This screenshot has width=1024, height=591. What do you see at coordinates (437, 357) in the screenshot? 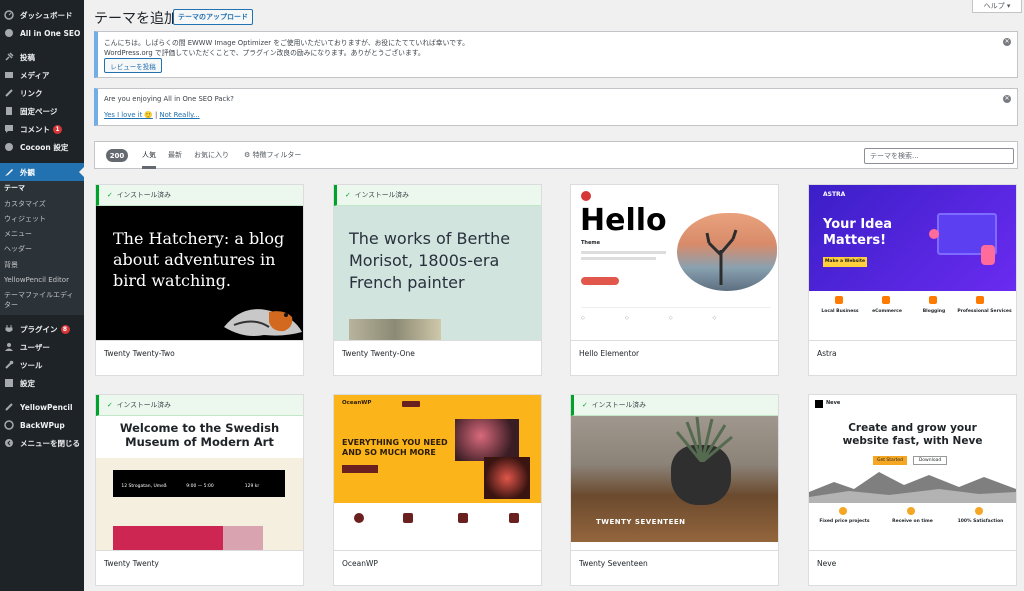
I see `theme-name: Twenty Twenty-One` at bounding box center [437, 357].